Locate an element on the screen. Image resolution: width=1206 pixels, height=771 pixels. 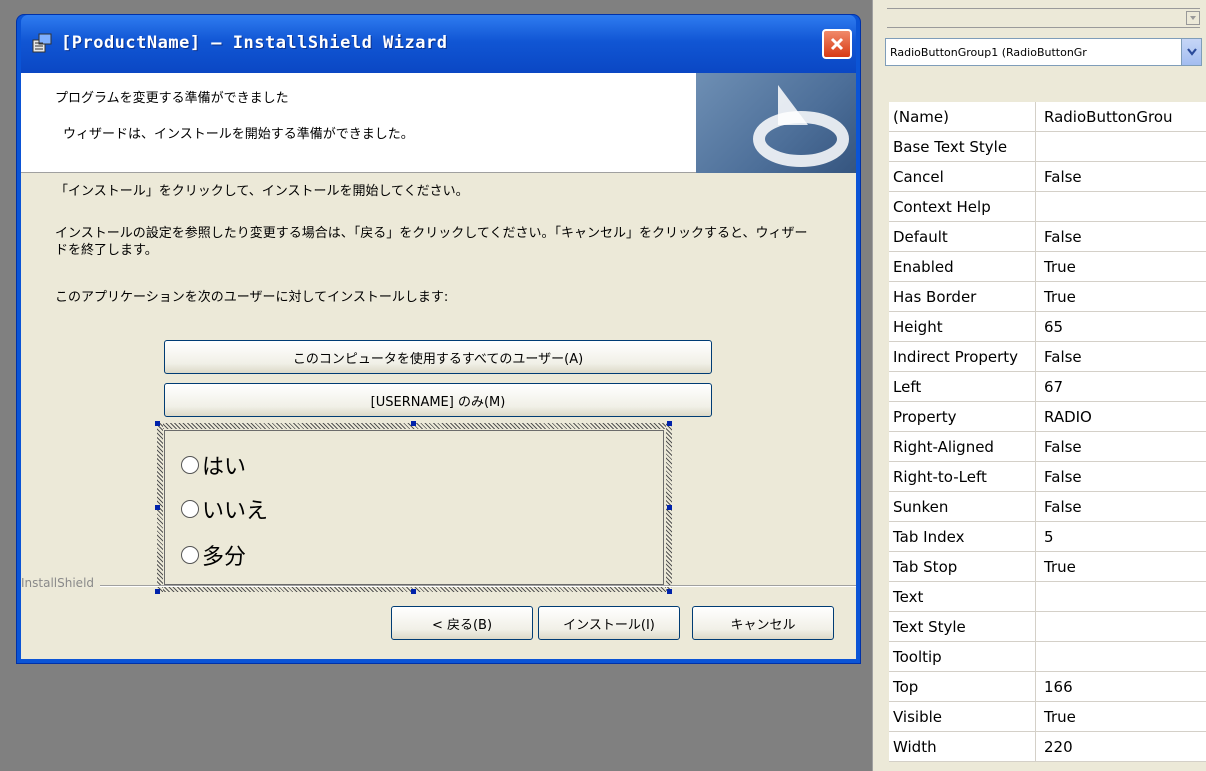
property-name: Enabled is located at coordinates (962, 266).